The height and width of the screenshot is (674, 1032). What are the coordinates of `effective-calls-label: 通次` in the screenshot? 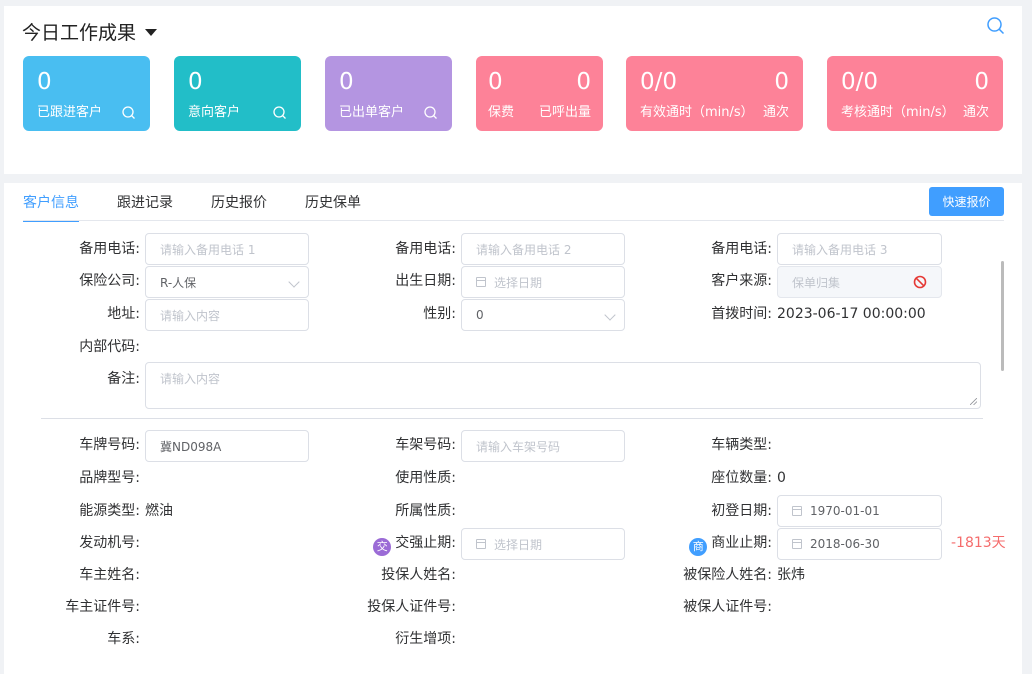 It's located at (775, 112).